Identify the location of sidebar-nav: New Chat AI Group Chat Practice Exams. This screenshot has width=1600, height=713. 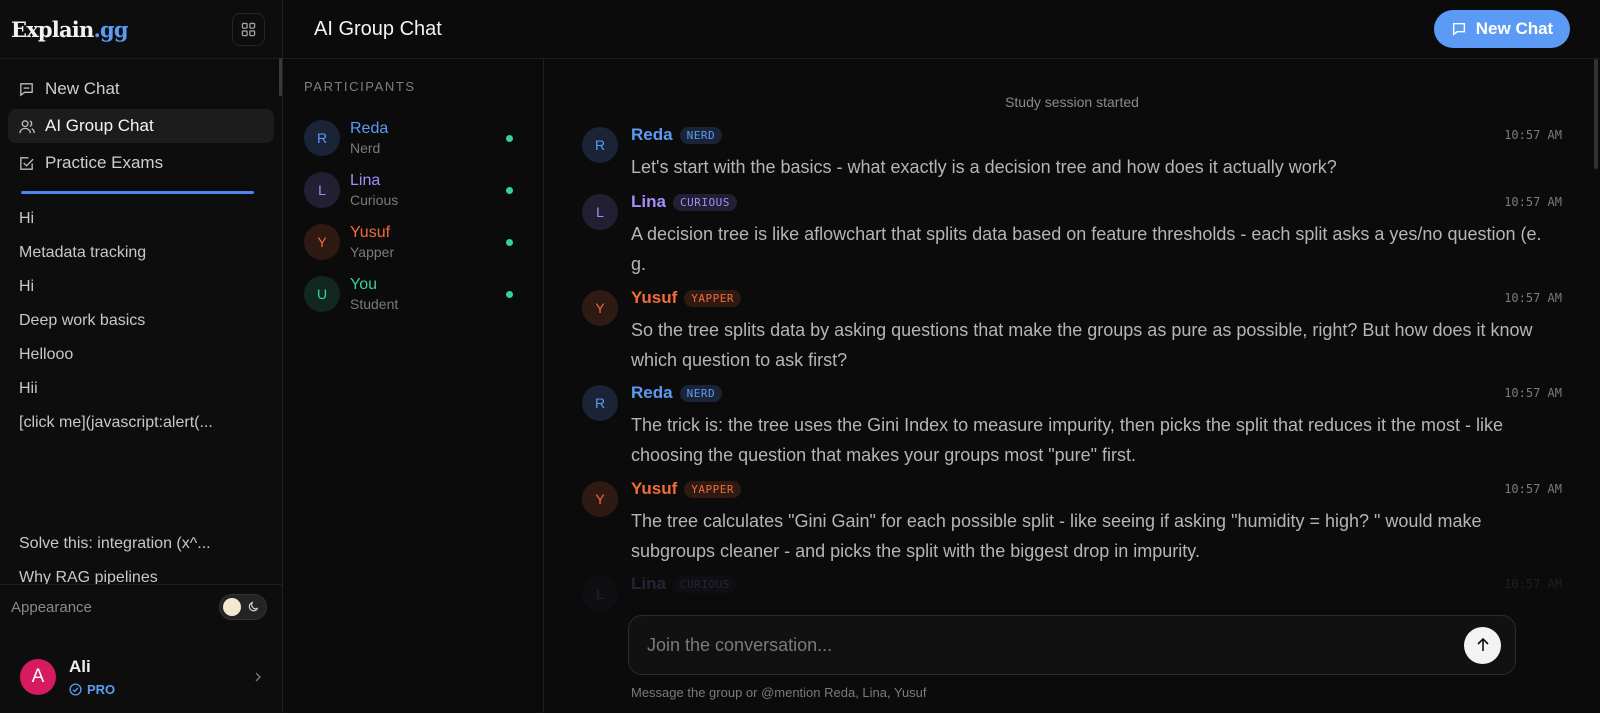
(141, 119).